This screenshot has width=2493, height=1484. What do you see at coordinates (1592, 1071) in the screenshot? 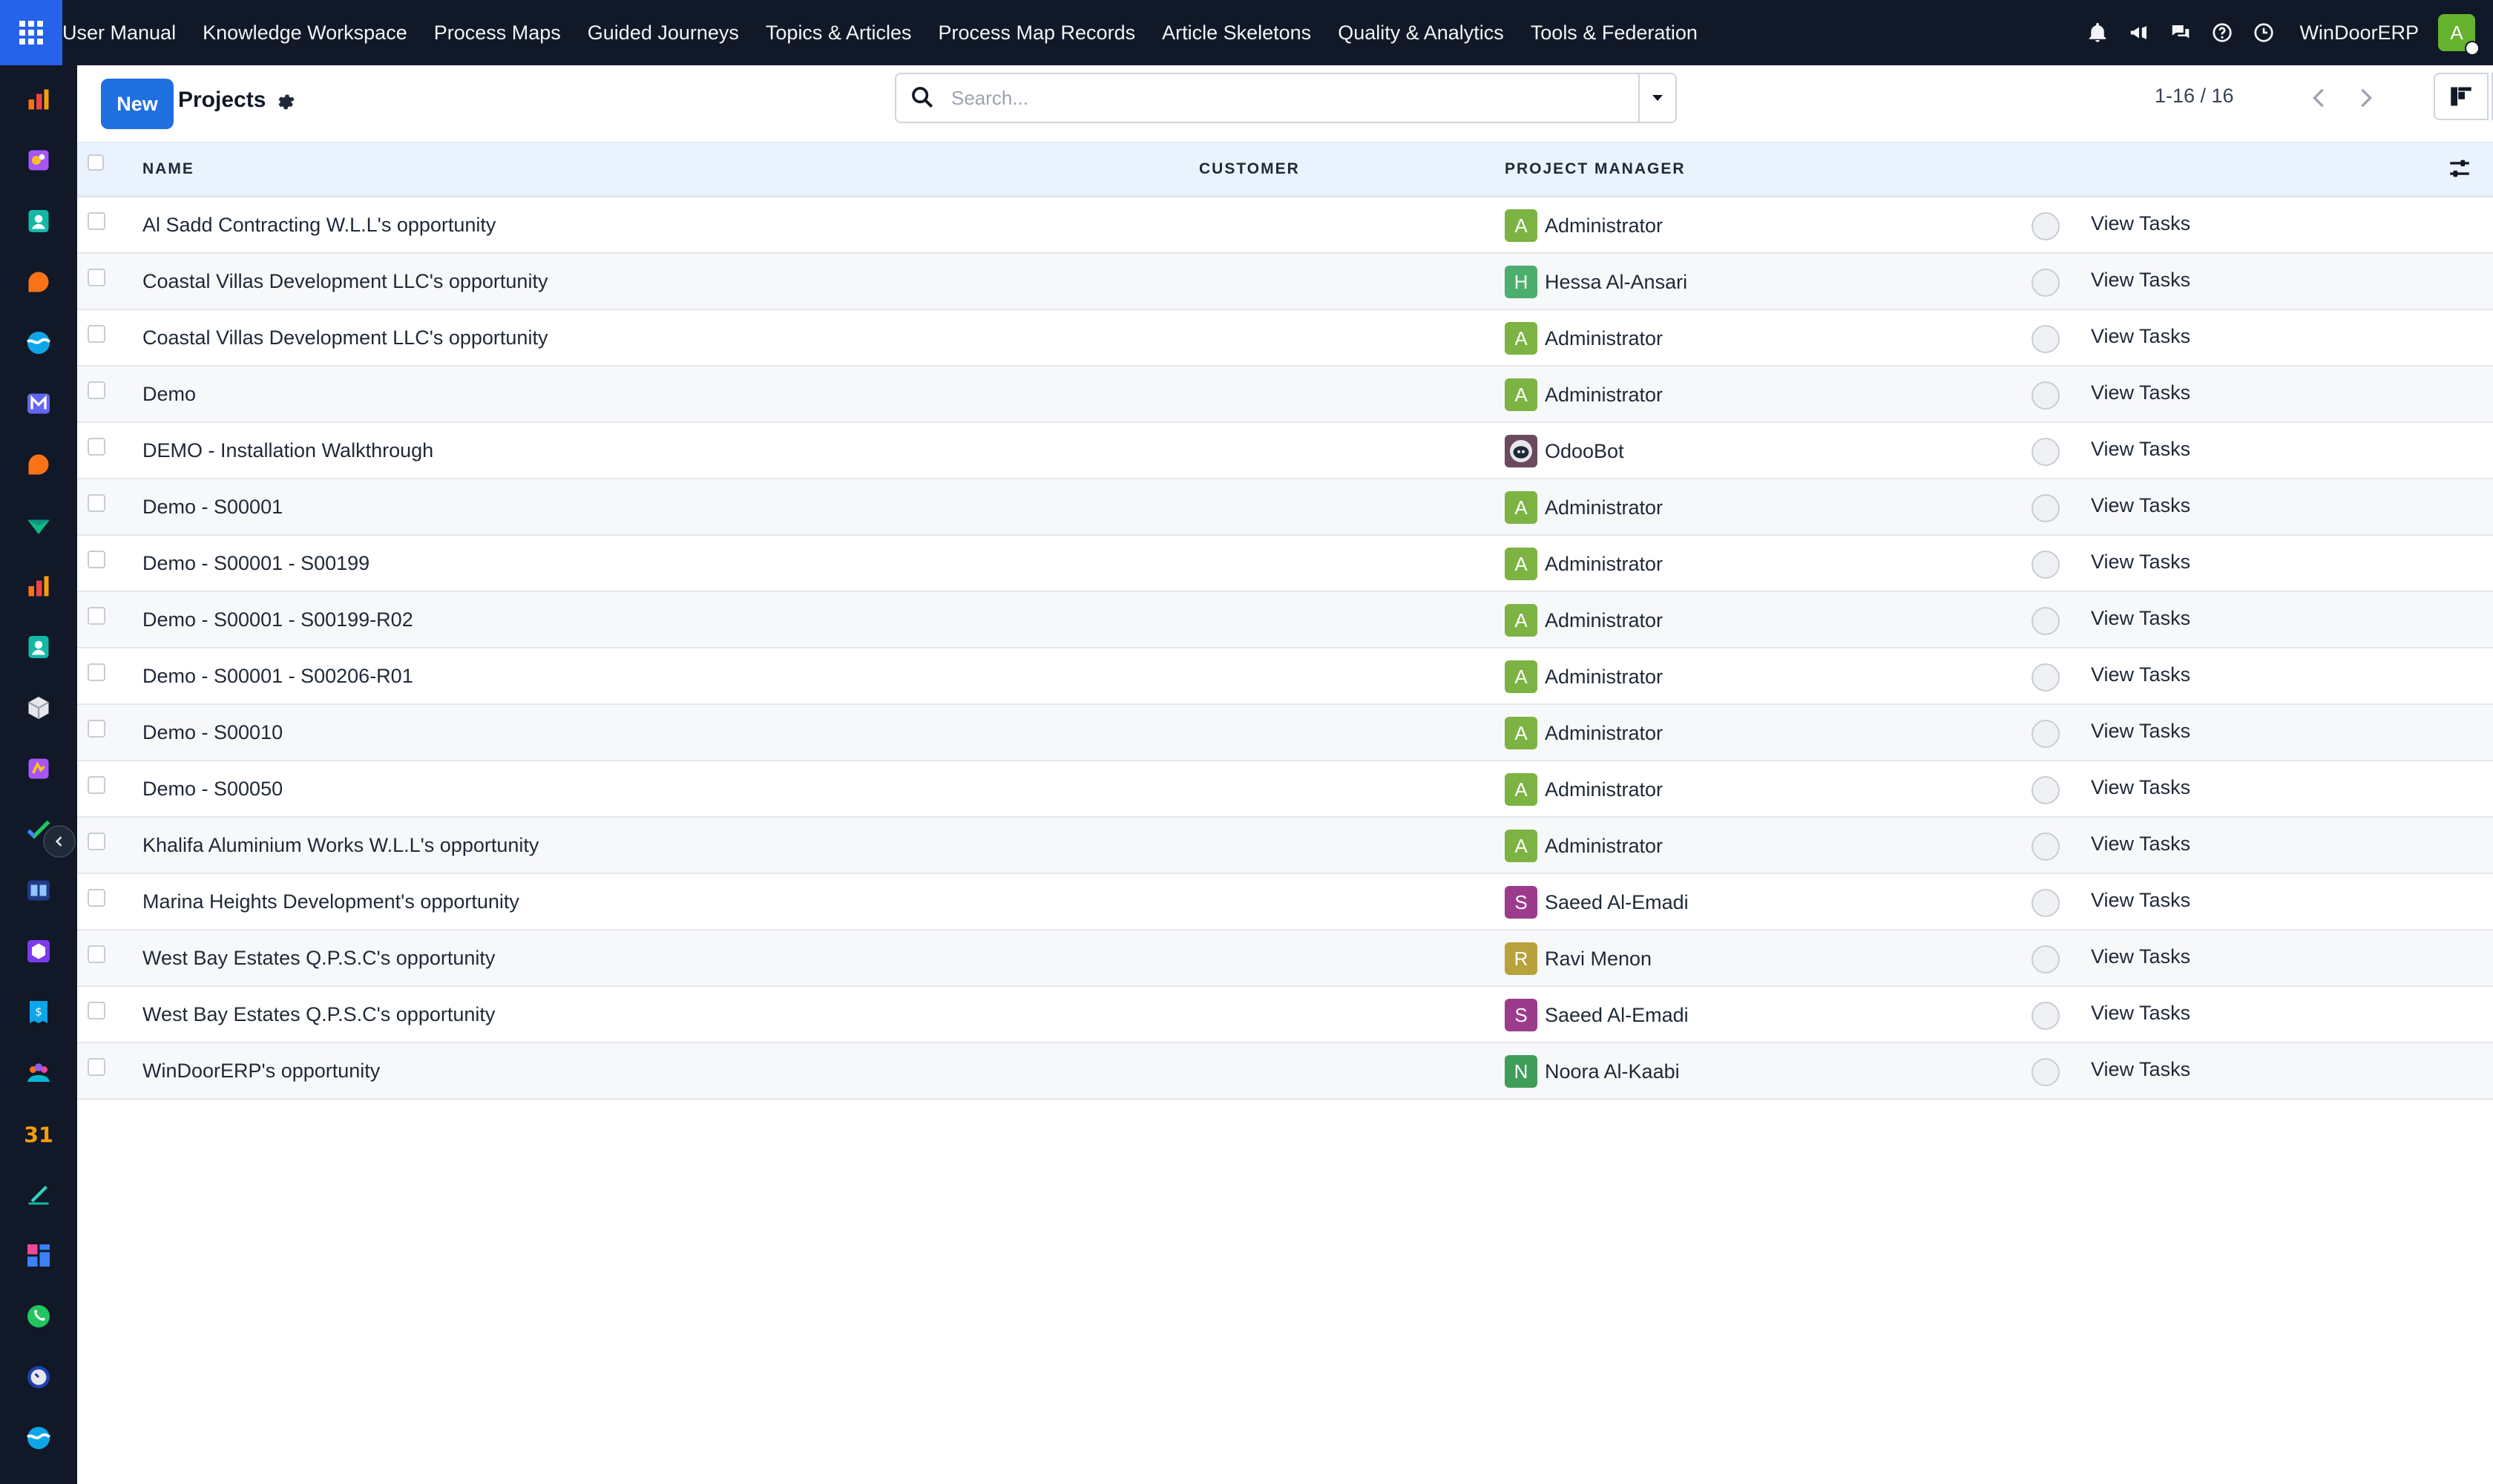
I see `project-manager: N Noora Al-Kaabi` at bounding box center [1592, 1071].